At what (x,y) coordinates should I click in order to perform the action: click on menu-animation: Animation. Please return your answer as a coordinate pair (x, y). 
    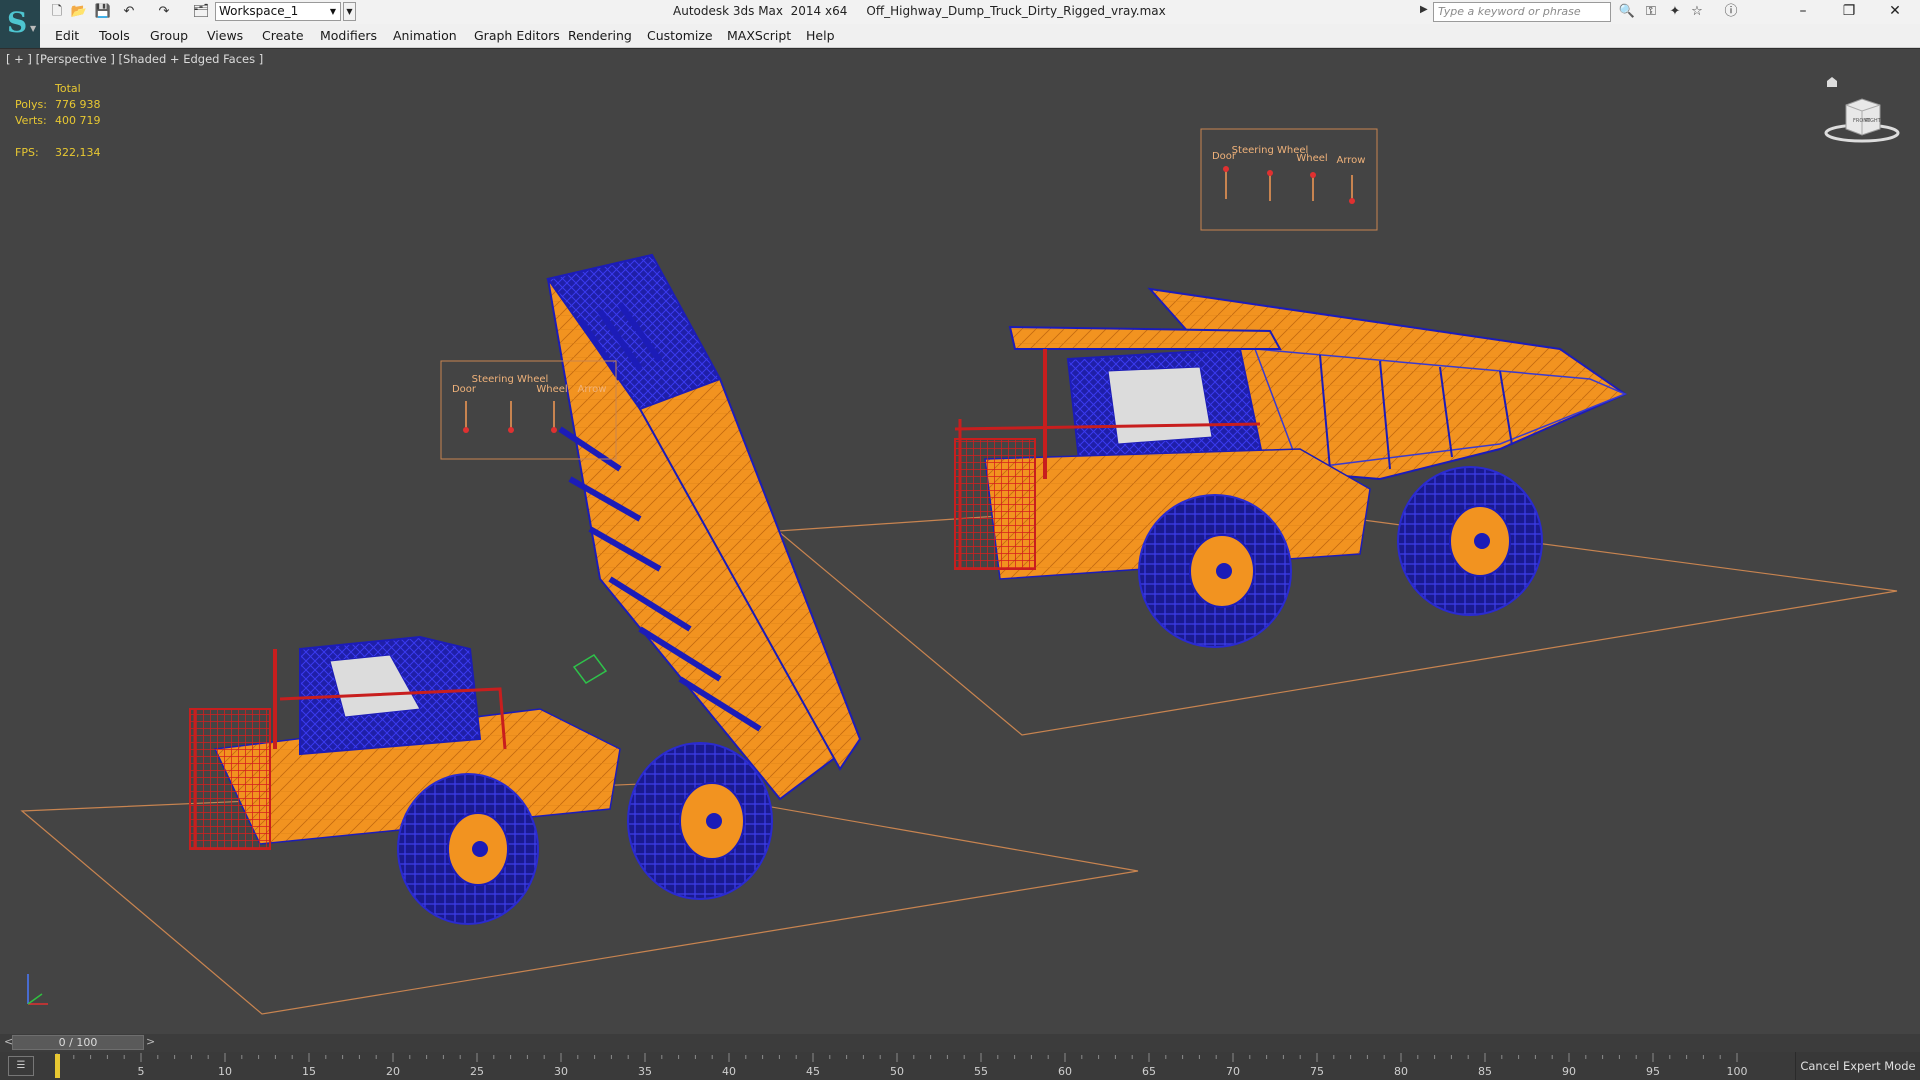
    Looking at the image, I should click on (425, 35).